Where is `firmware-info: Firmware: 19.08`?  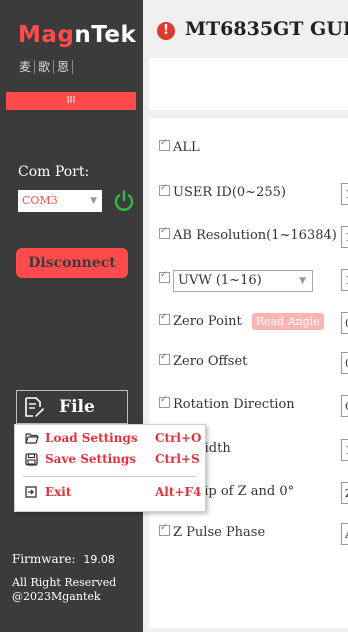
firmware-info: Firmware: 19.08 is located at coordinates (63, 559).